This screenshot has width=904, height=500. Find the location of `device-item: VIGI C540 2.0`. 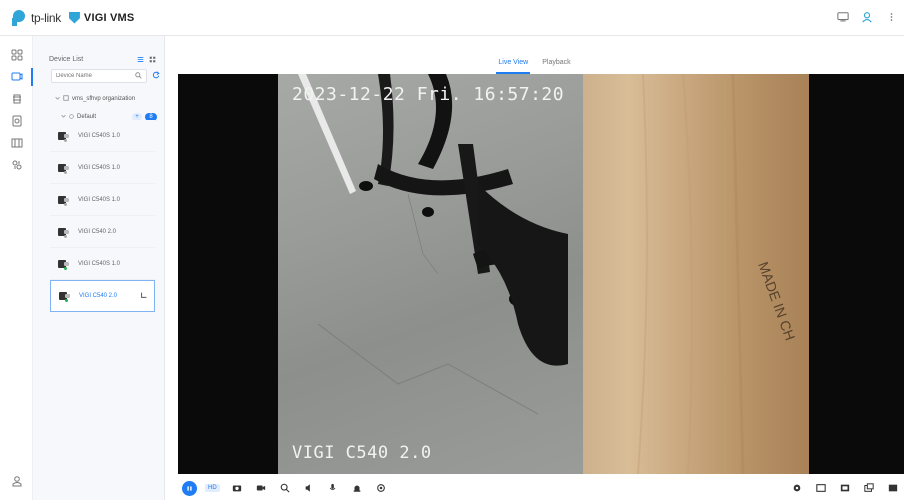

device-item: VIGI C540 2.0 is located at coordinates (102, 232).